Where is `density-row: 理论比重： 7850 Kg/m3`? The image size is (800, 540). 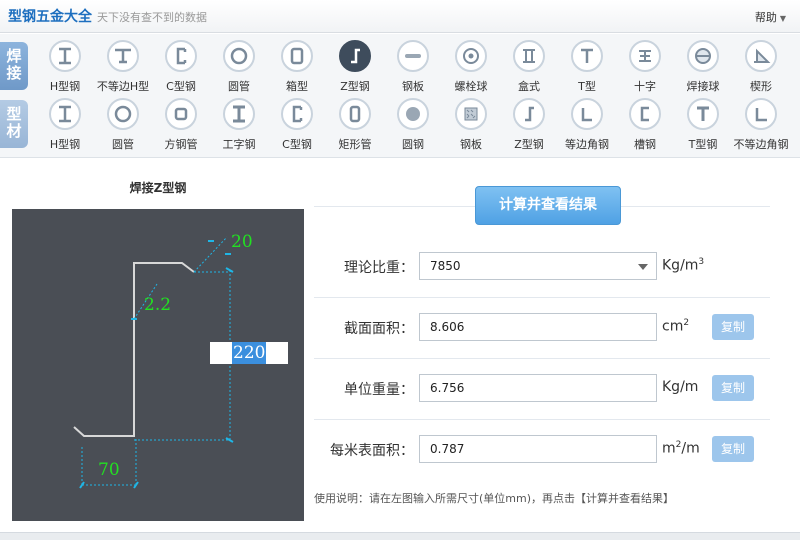
density-row: 理论比重： 7850 Kg/m3 is located at coordinates (542, 266).